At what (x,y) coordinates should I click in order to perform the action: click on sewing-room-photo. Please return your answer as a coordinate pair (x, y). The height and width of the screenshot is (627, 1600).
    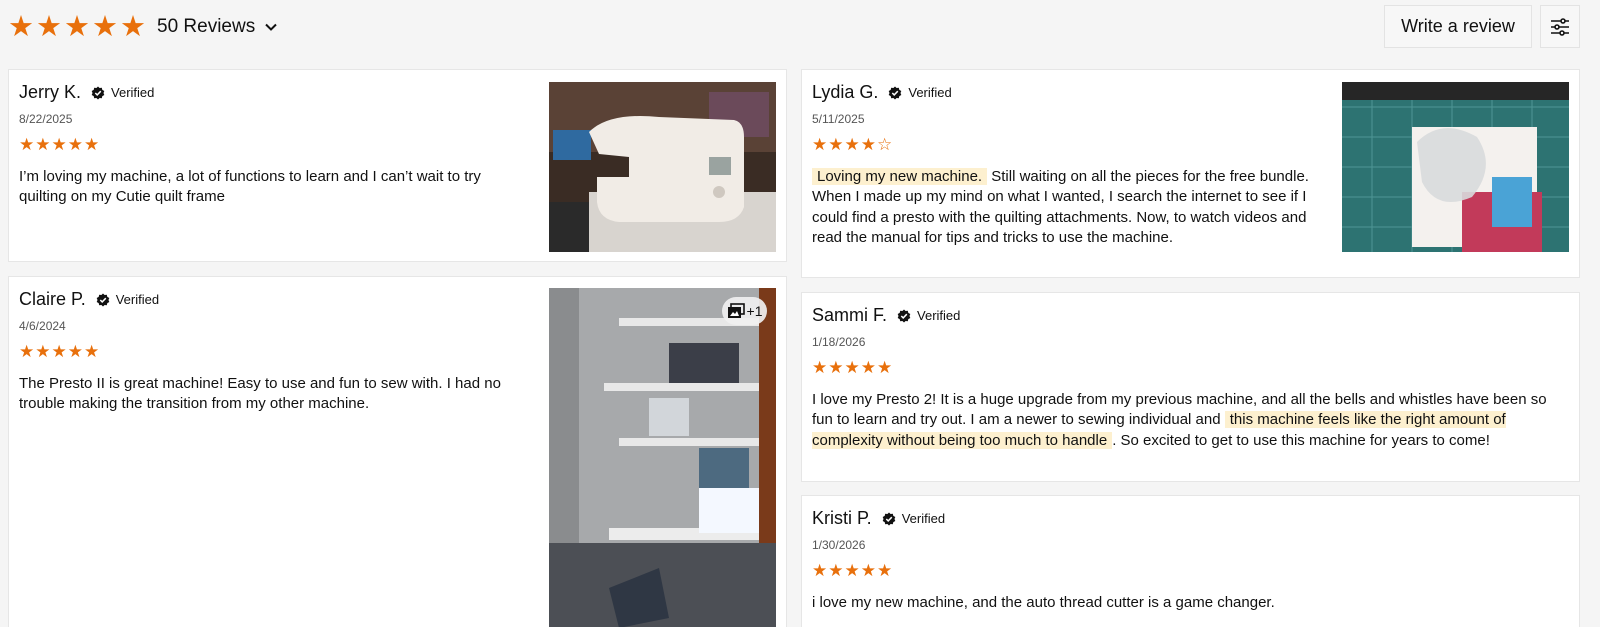
    Looking at the image, I should click on (662, 457).